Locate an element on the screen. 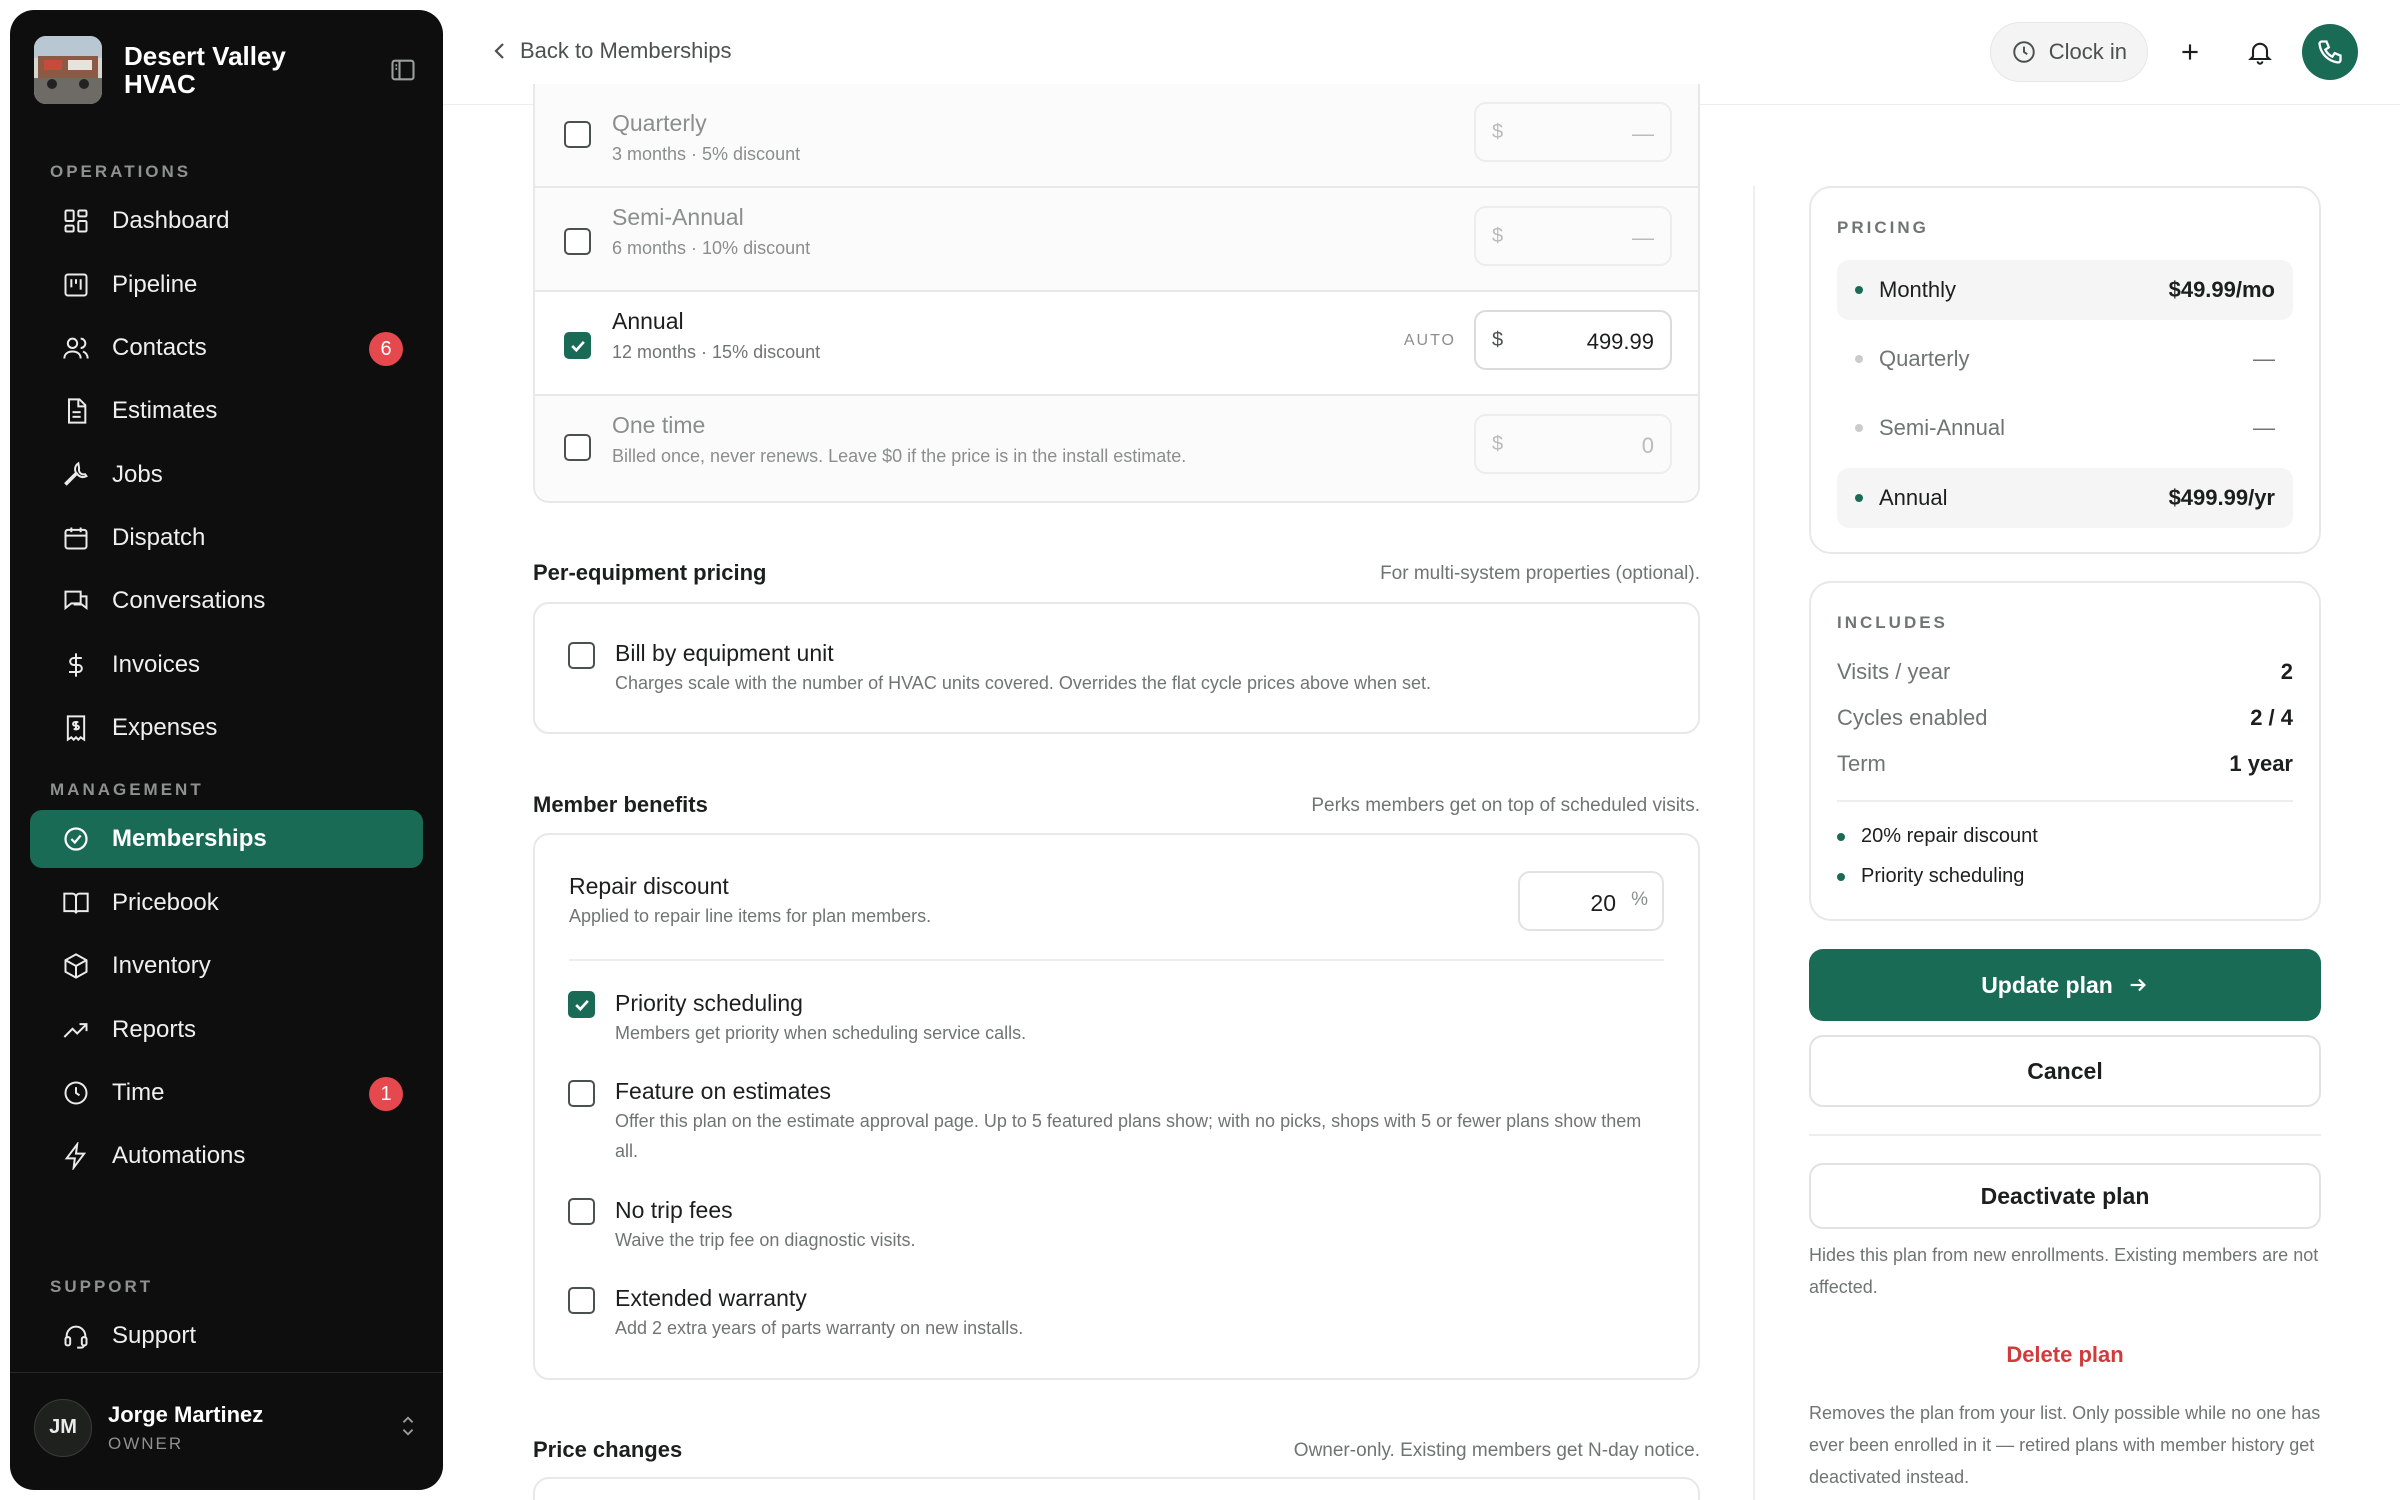 The image size is (2400, 1500). sidebar-item-pricebook: Pricebook is located at coordinates (226, 903).